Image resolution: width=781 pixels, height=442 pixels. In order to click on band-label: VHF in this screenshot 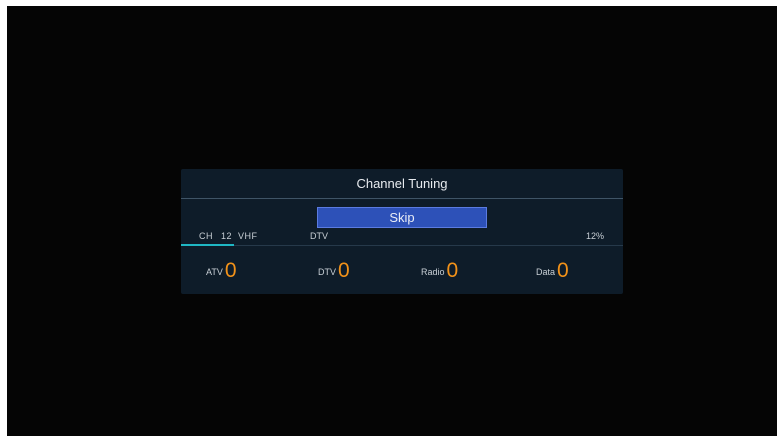, I will do `click(248, 236)`.